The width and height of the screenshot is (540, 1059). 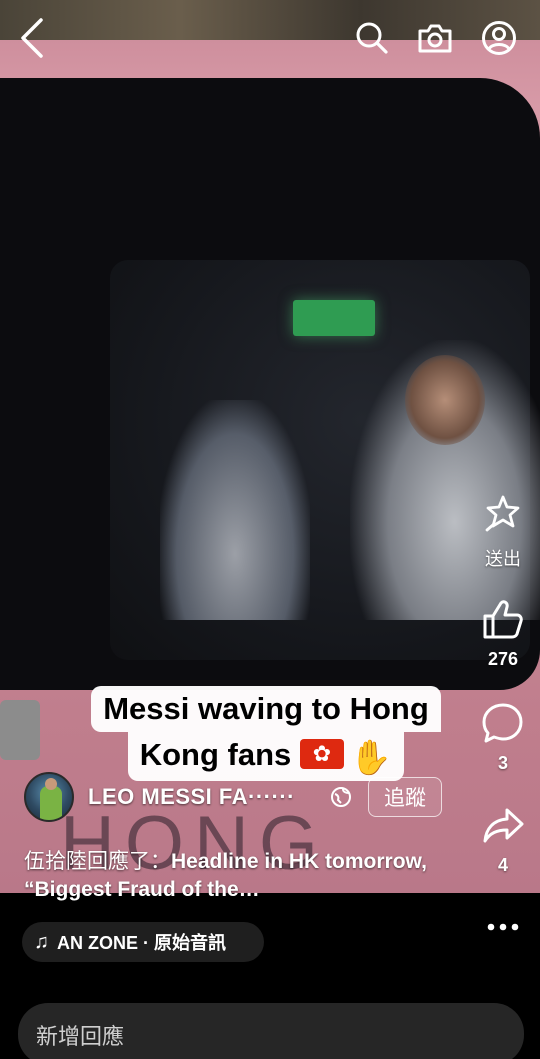 I want to click on globe-icon, so click(x=341, y=797).